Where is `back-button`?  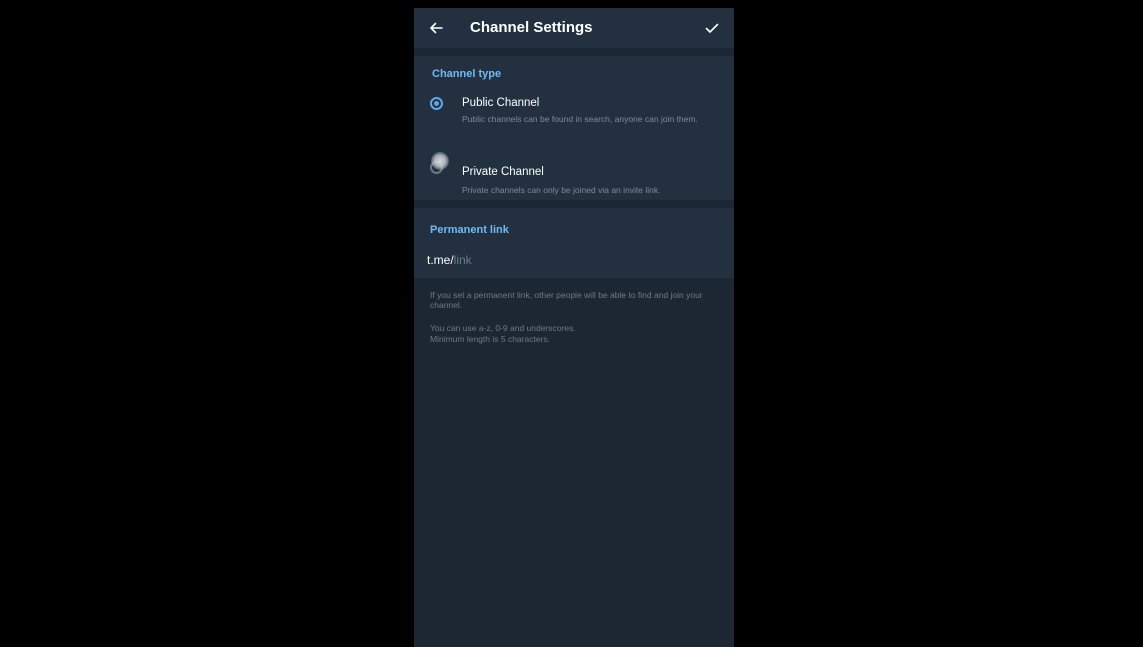
back-button is located at coordinates (436, 28).